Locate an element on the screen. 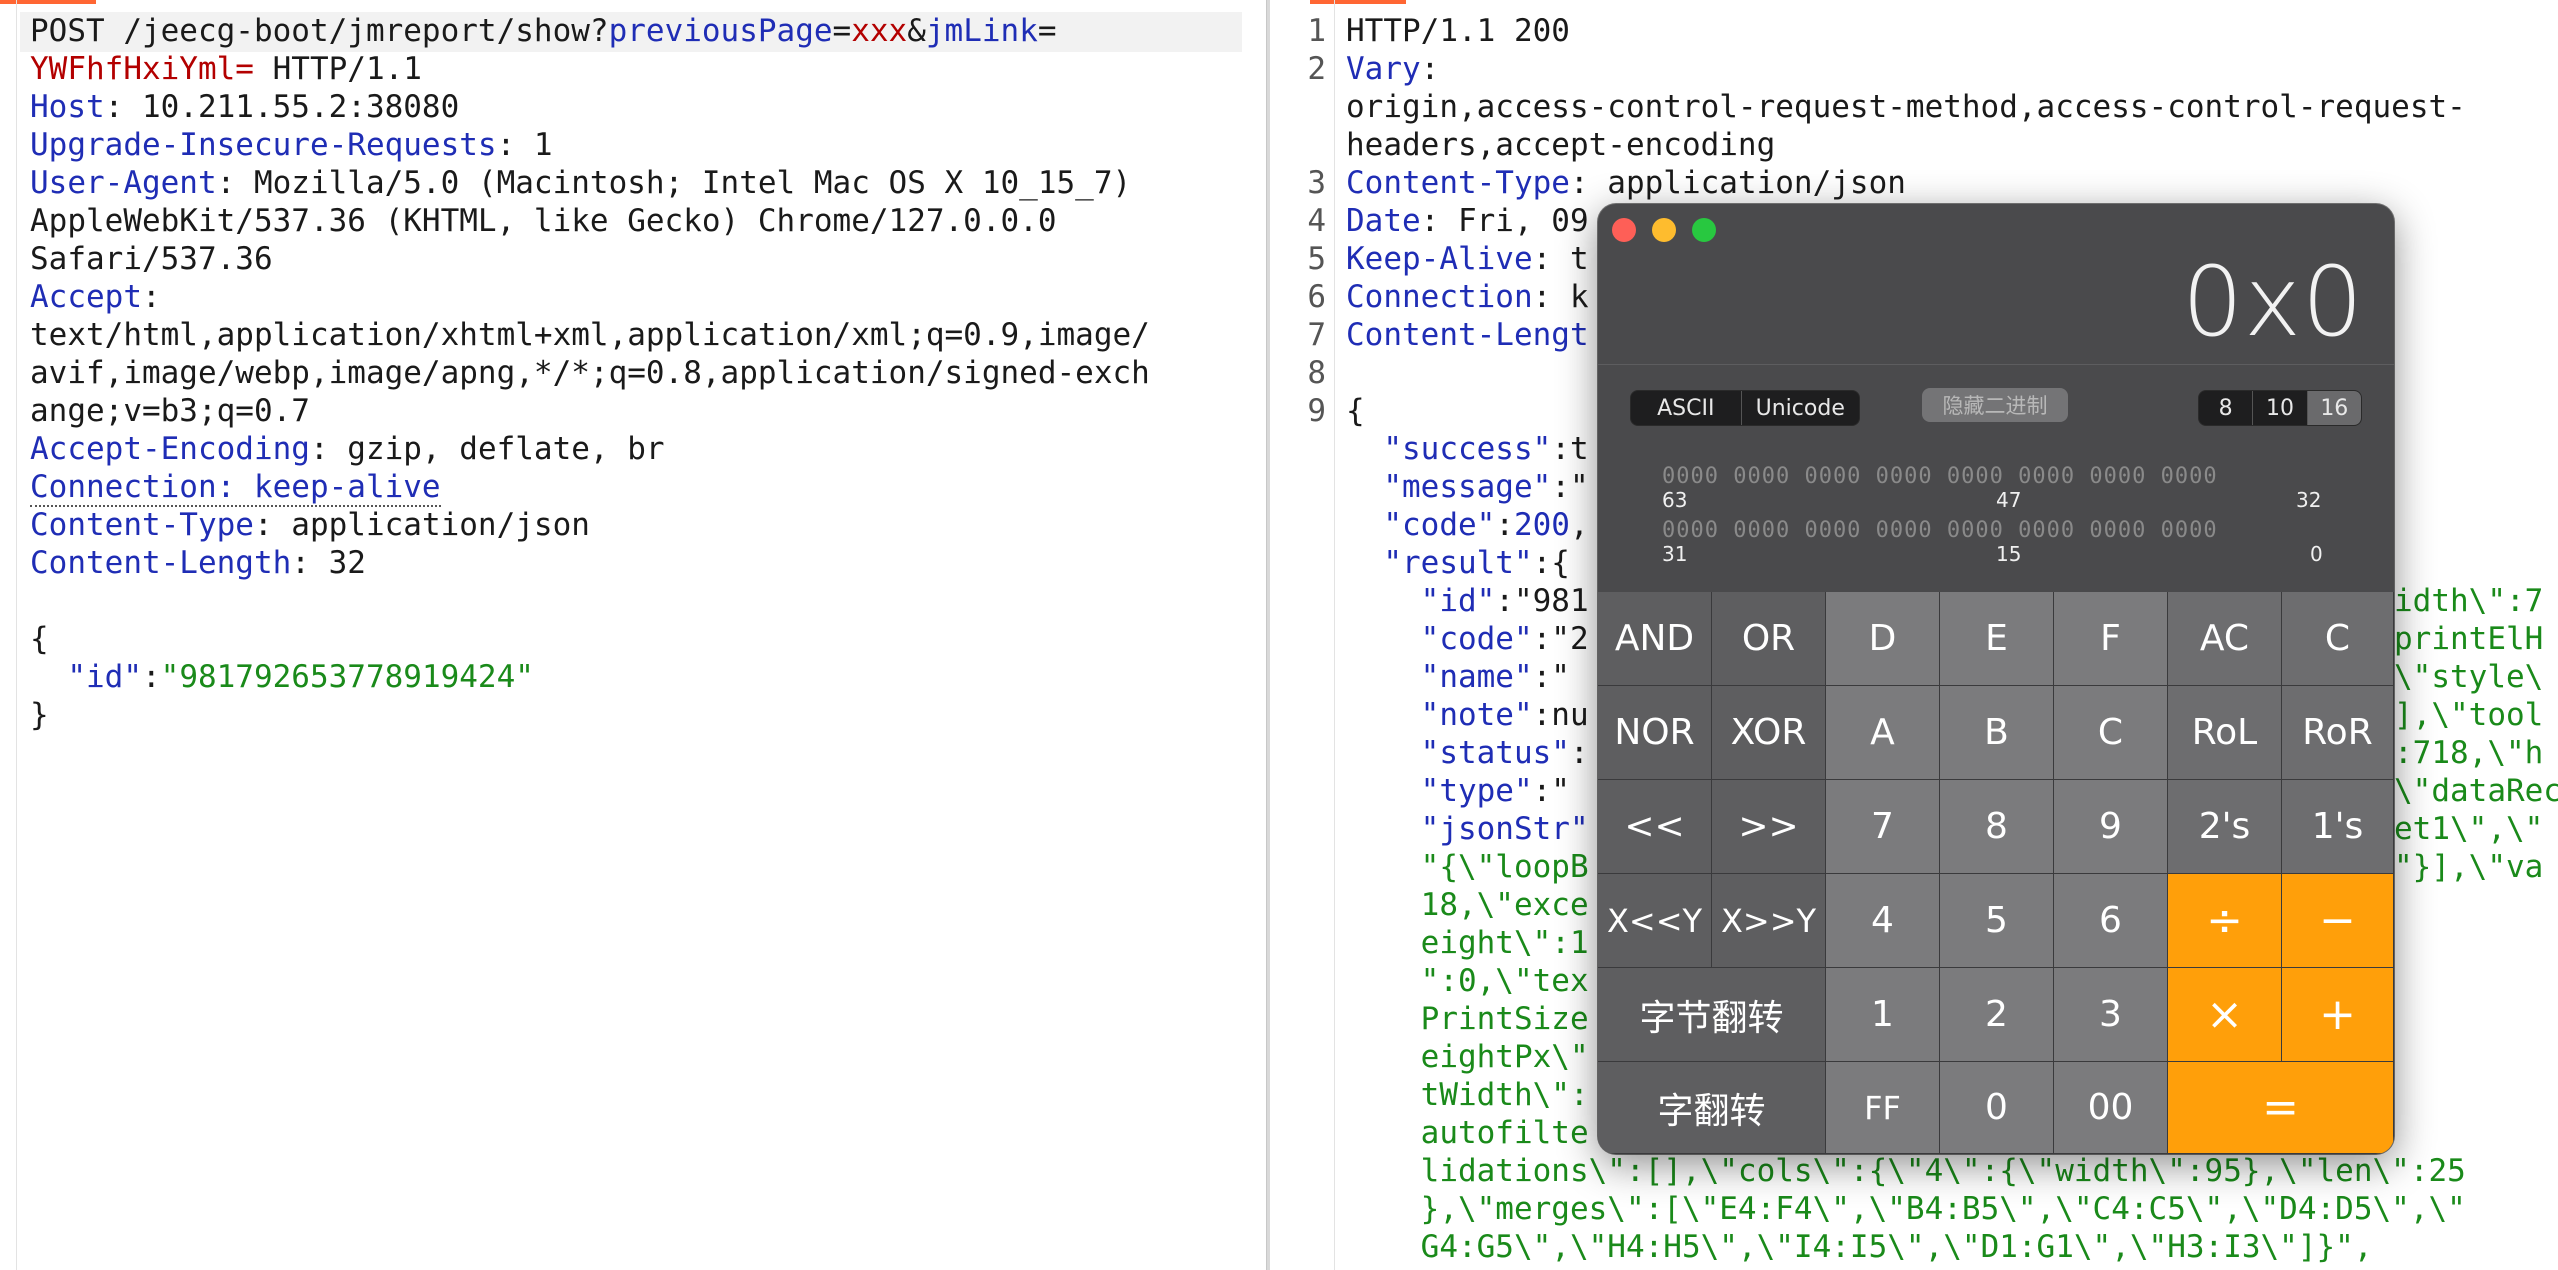 The width and height of the screenshot is (2558, 1270). byte-flip-button: 字节翻转 is located at coordinates (1712, 1015).